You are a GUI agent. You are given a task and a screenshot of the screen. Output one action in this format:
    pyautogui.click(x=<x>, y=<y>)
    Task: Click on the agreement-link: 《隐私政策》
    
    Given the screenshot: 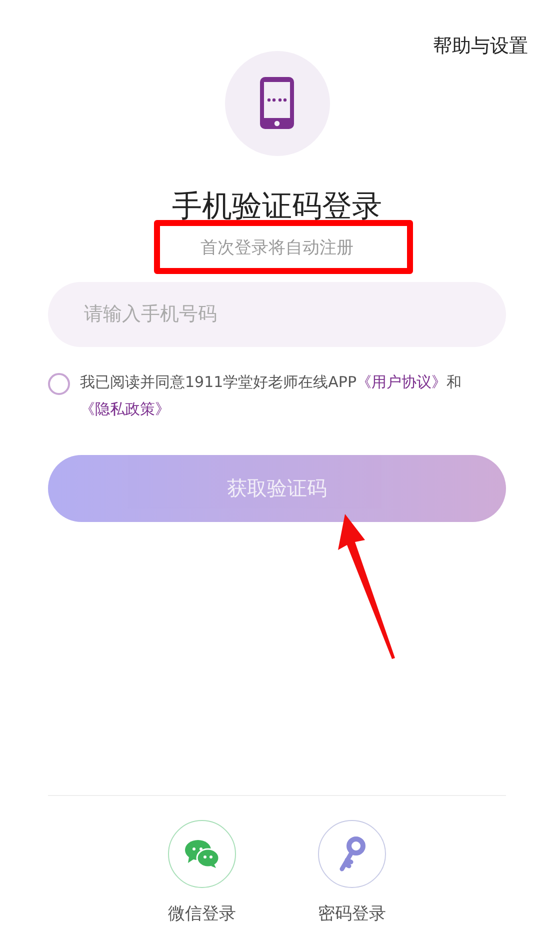 What is the action you would take?
    pyautogui.click(x=125, y=409)
    